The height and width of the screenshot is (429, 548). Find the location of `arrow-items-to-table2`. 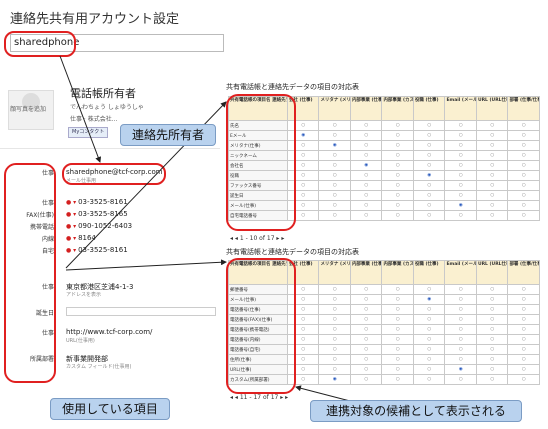

arrow-items-to-table2 is located at coordinates (146, 265).